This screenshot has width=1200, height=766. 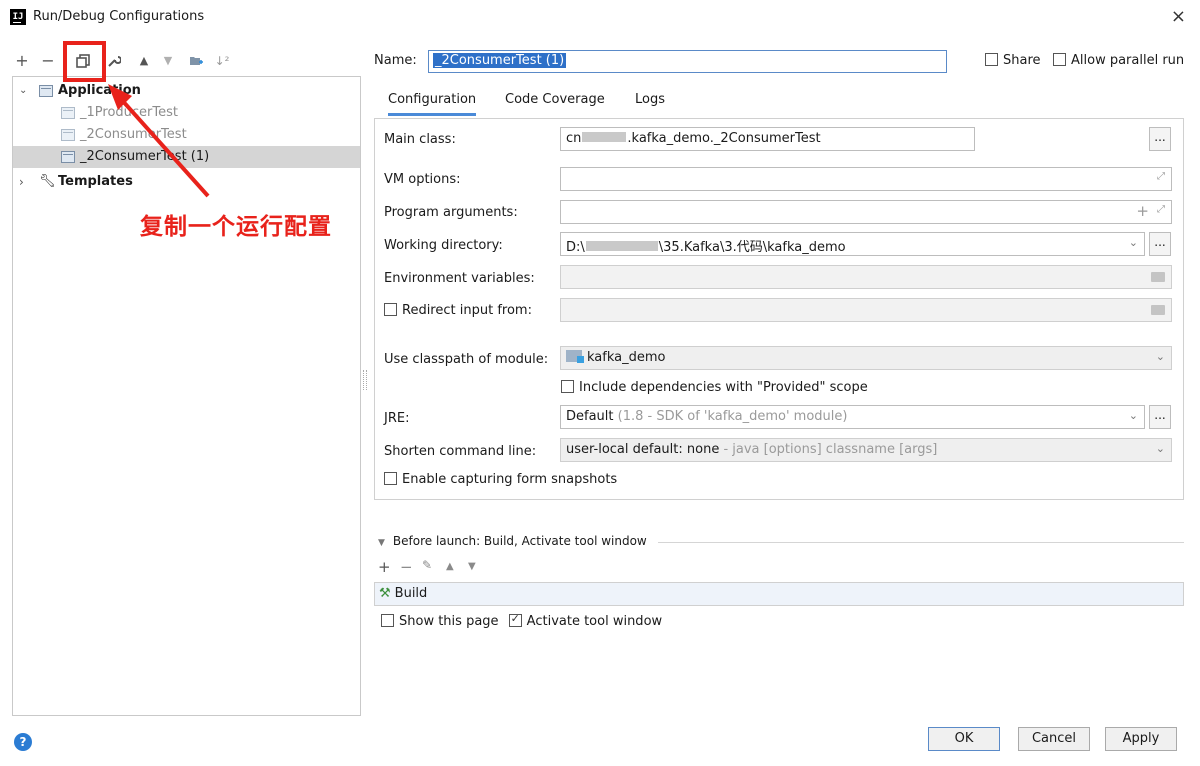 I want to click on task-list-item: ⚒︎ Build, so click(x=403, y=593).